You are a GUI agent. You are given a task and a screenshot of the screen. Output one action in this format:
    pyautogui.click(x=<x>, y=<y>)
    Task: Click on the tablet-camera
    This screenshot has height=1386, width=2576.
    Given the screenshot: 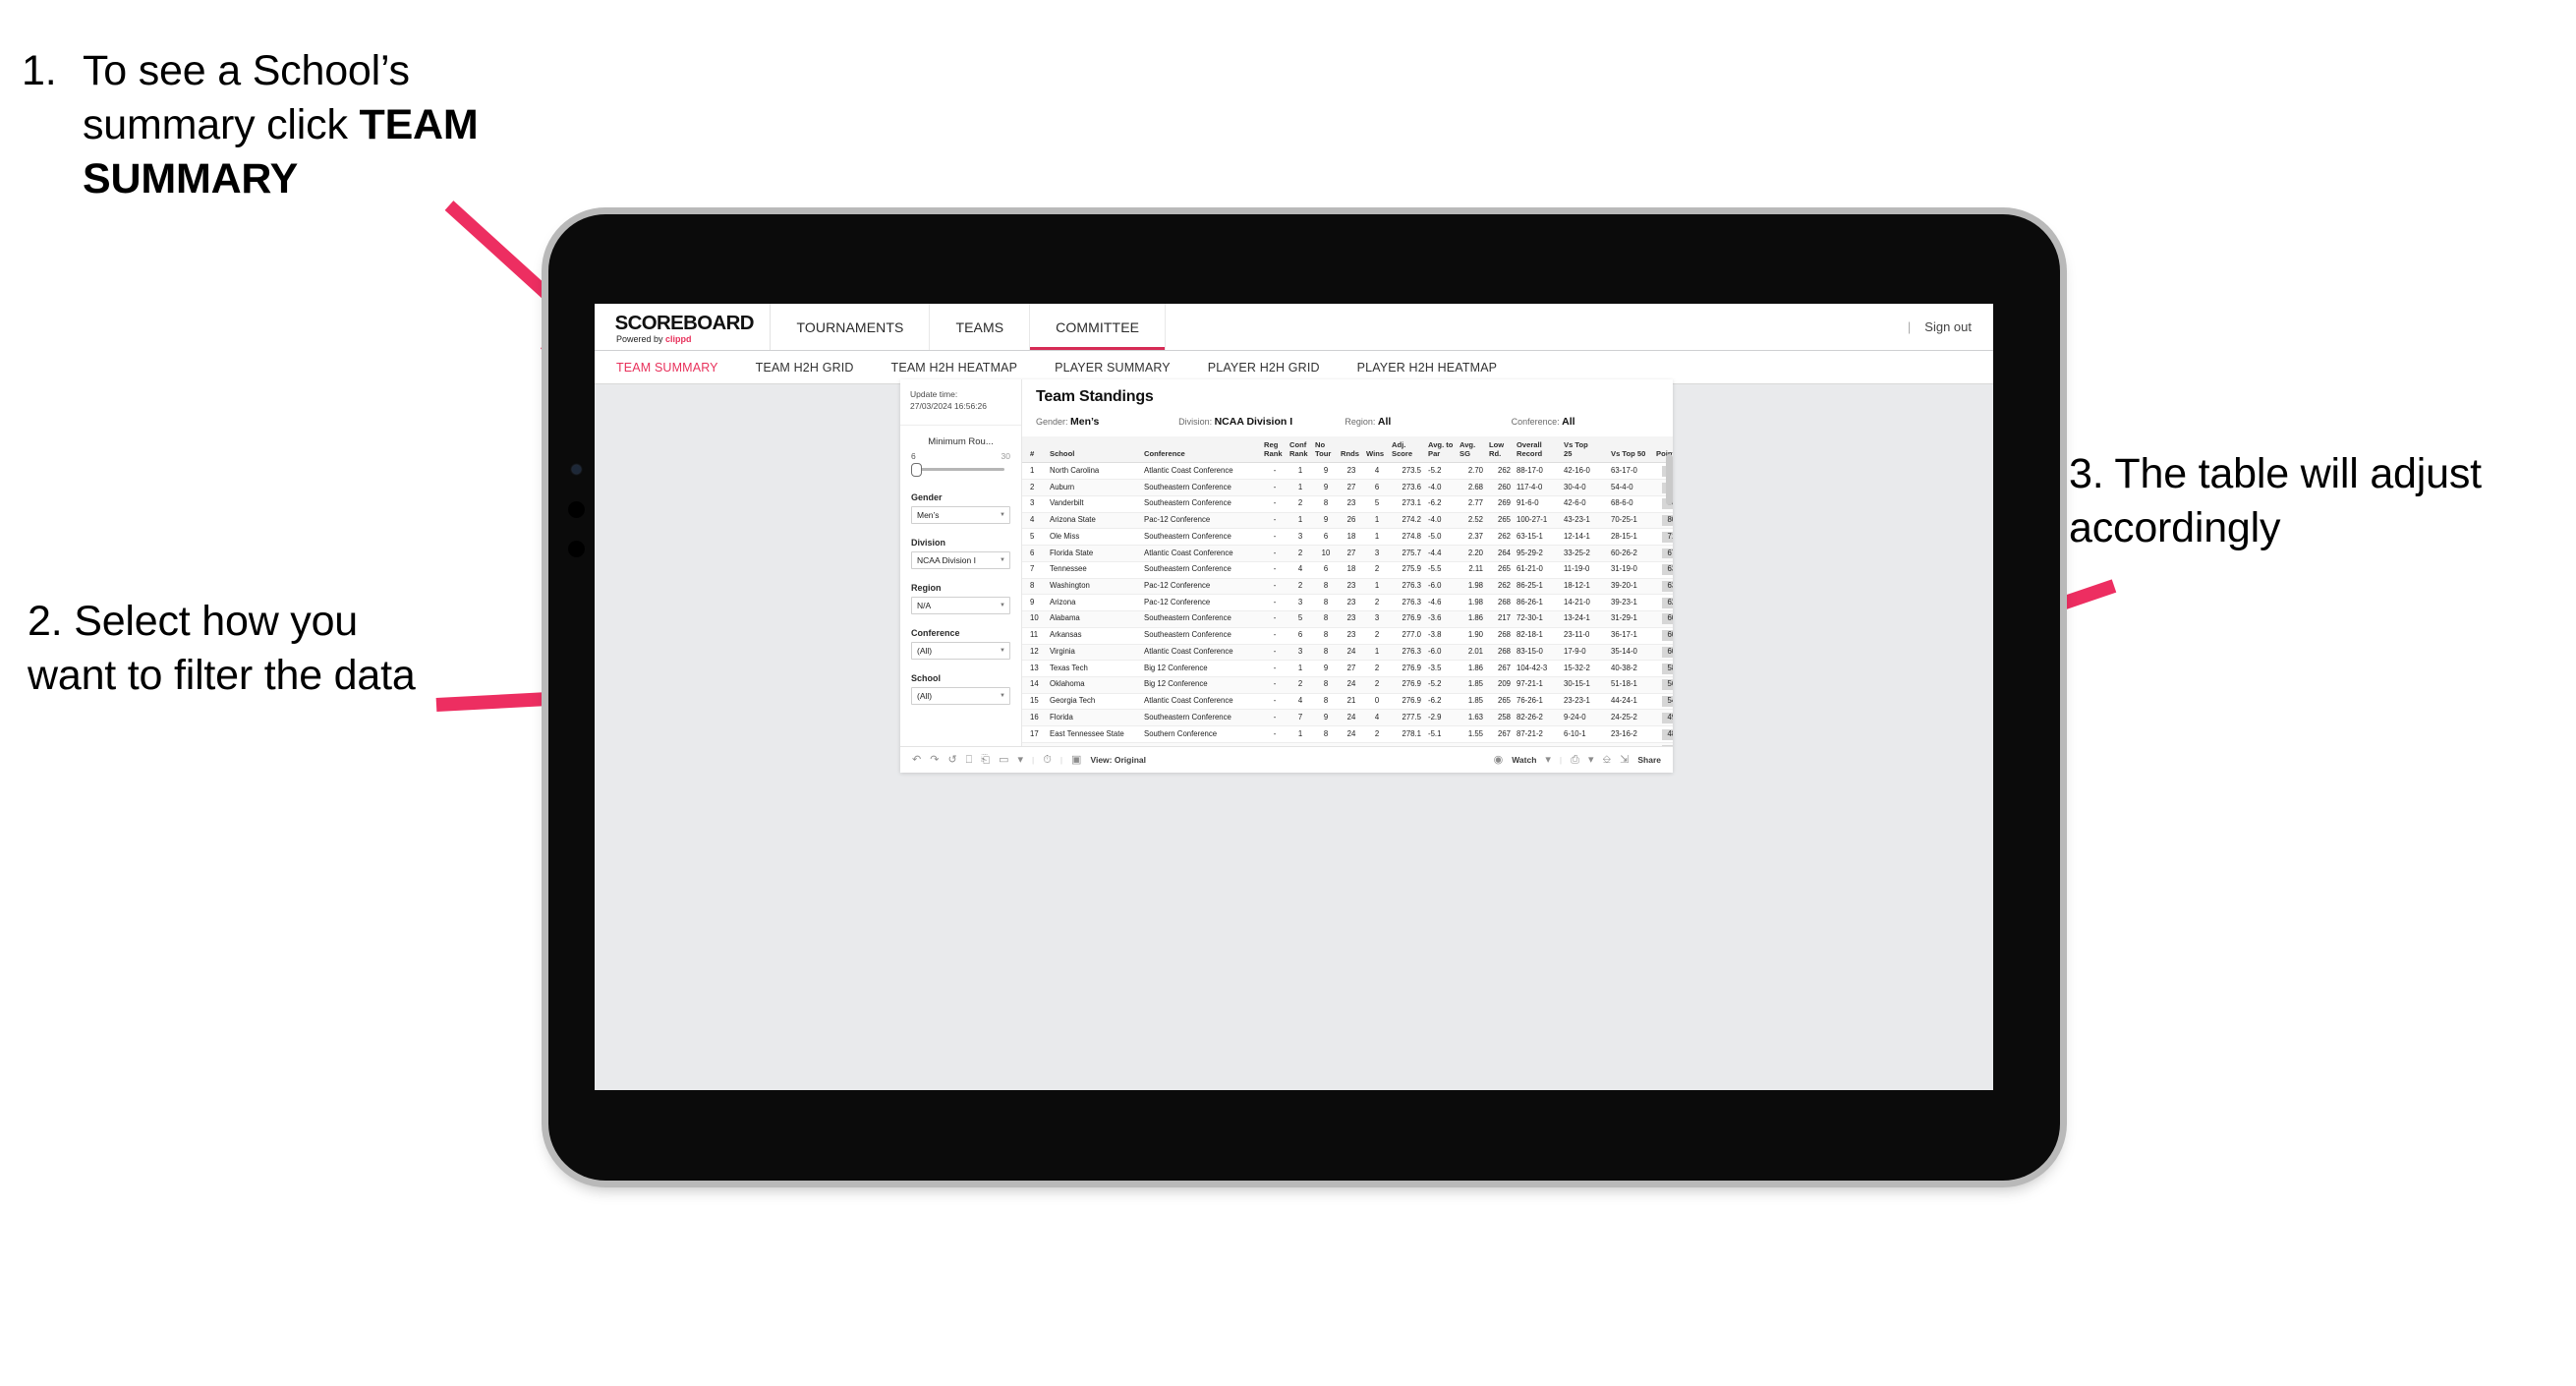 What is the action you would take?
    pyautogui.click(x=577, y=469)
    